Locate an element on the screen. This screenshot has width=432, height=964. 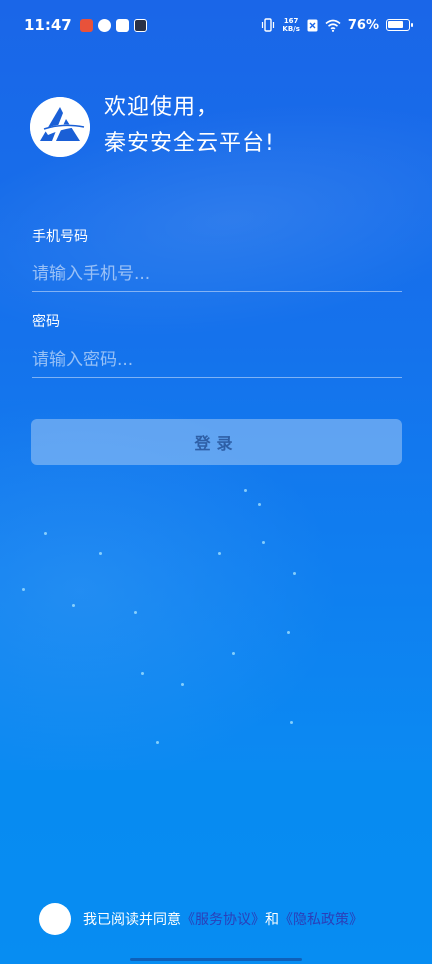
agreement-checkbox is located at coordinates (55, 919).